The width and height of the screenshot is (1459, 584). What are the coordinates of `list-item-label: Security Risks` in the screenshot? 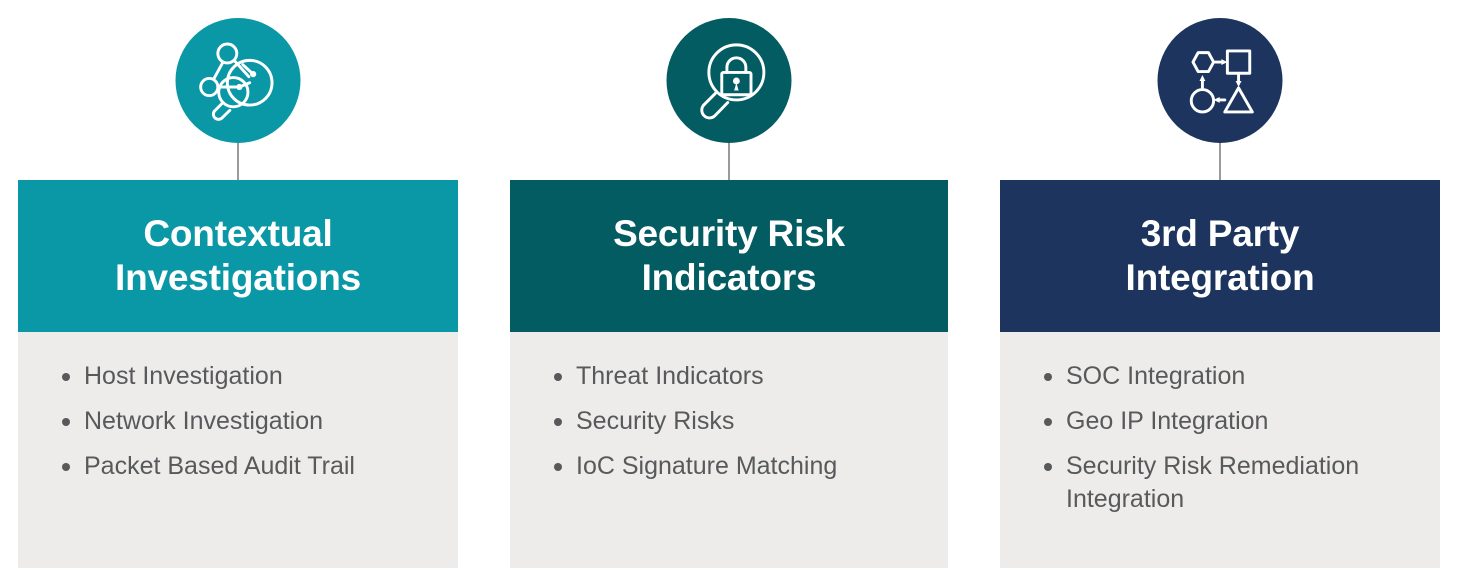 It's located at (655, 421).